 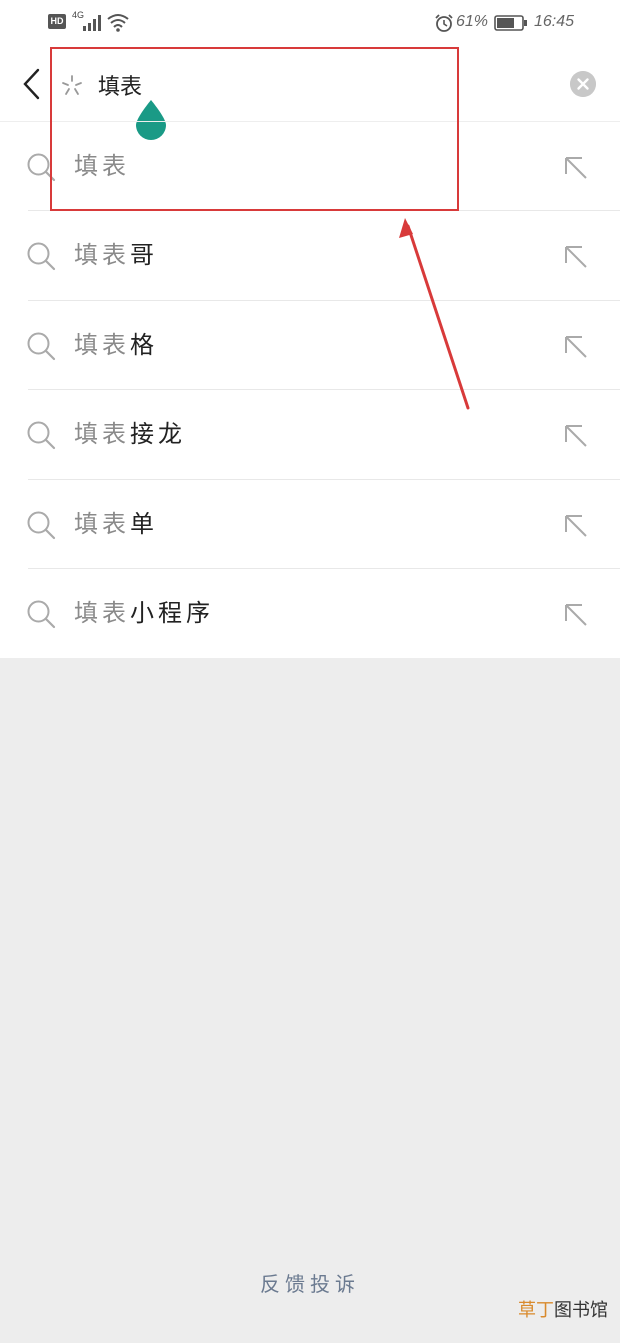 I want to click on suggestion-item: 填表单, so click(x=310, y=524).